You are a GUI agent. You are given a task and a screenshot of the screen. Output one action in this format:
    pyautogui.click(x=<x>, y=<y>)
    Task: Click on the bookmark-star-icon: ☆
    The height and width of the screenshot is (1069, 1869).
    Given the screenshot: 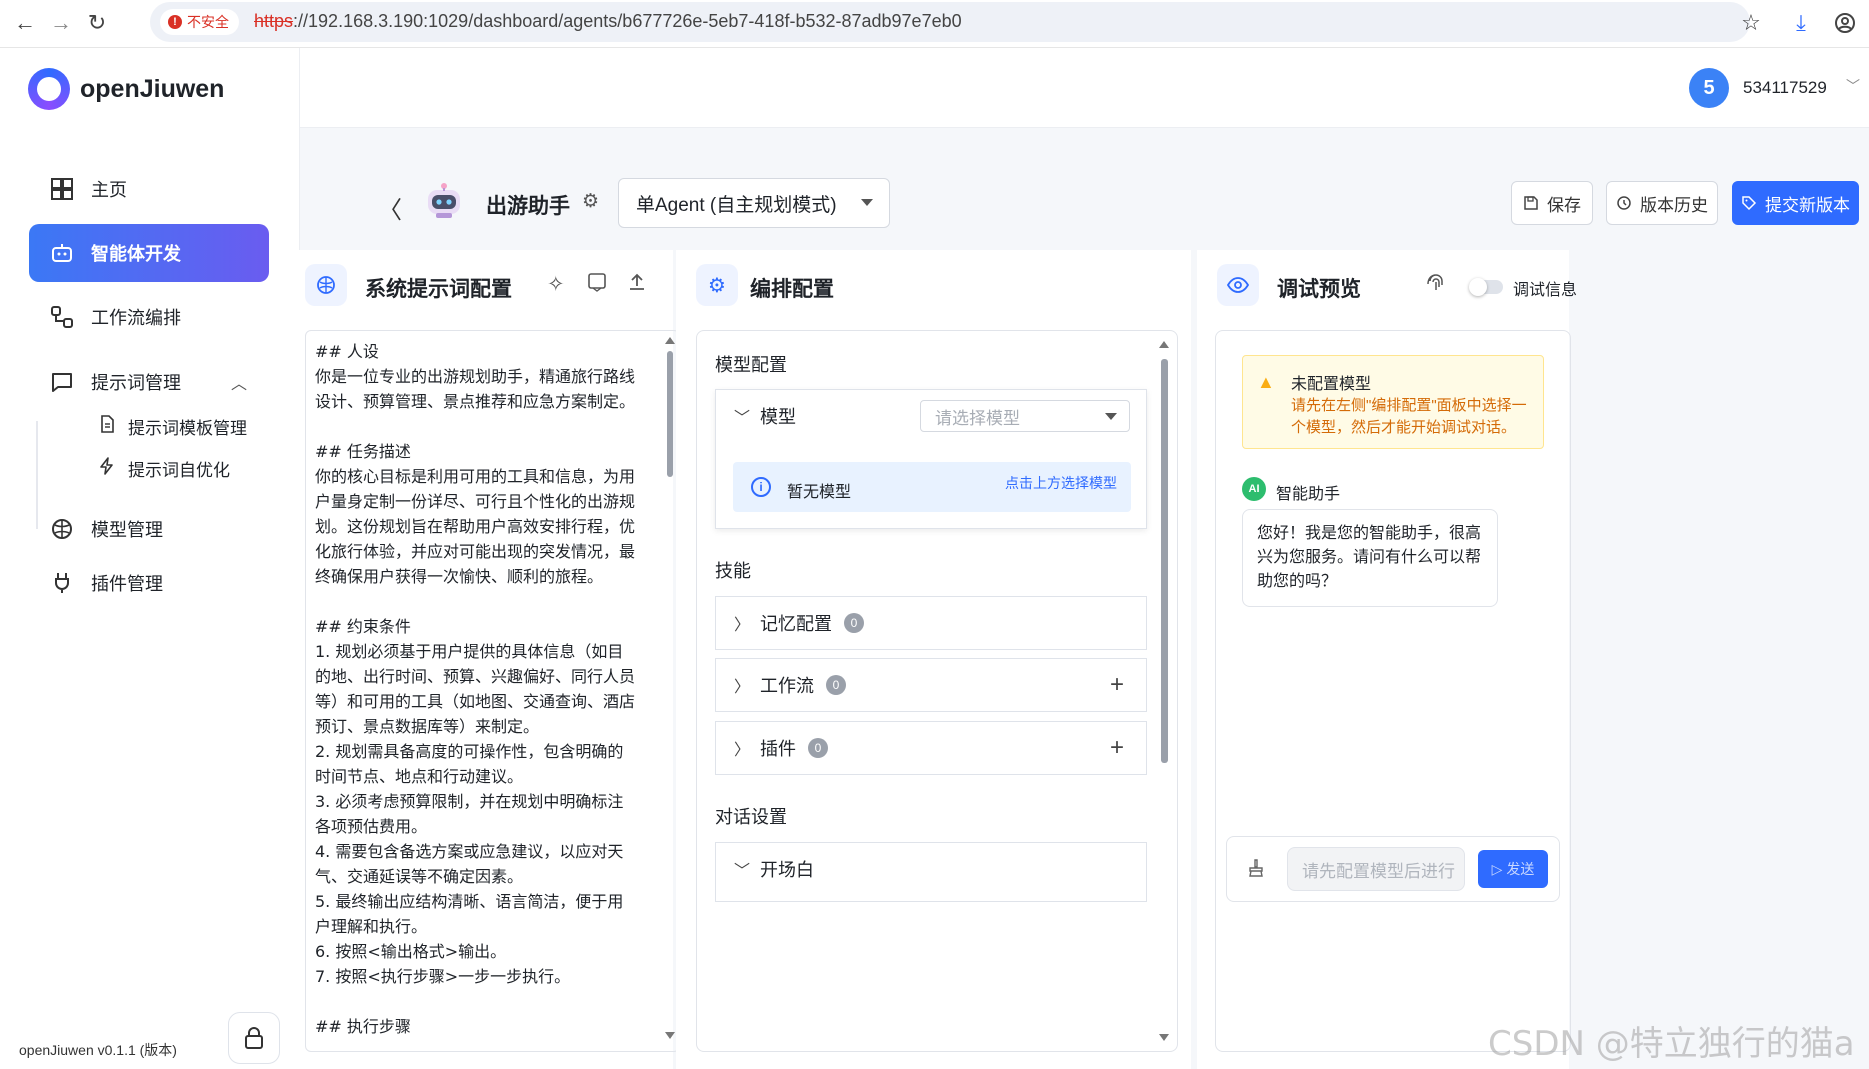 What is the action you would take?
    pyautogui.click(x=1751, y=23)
    